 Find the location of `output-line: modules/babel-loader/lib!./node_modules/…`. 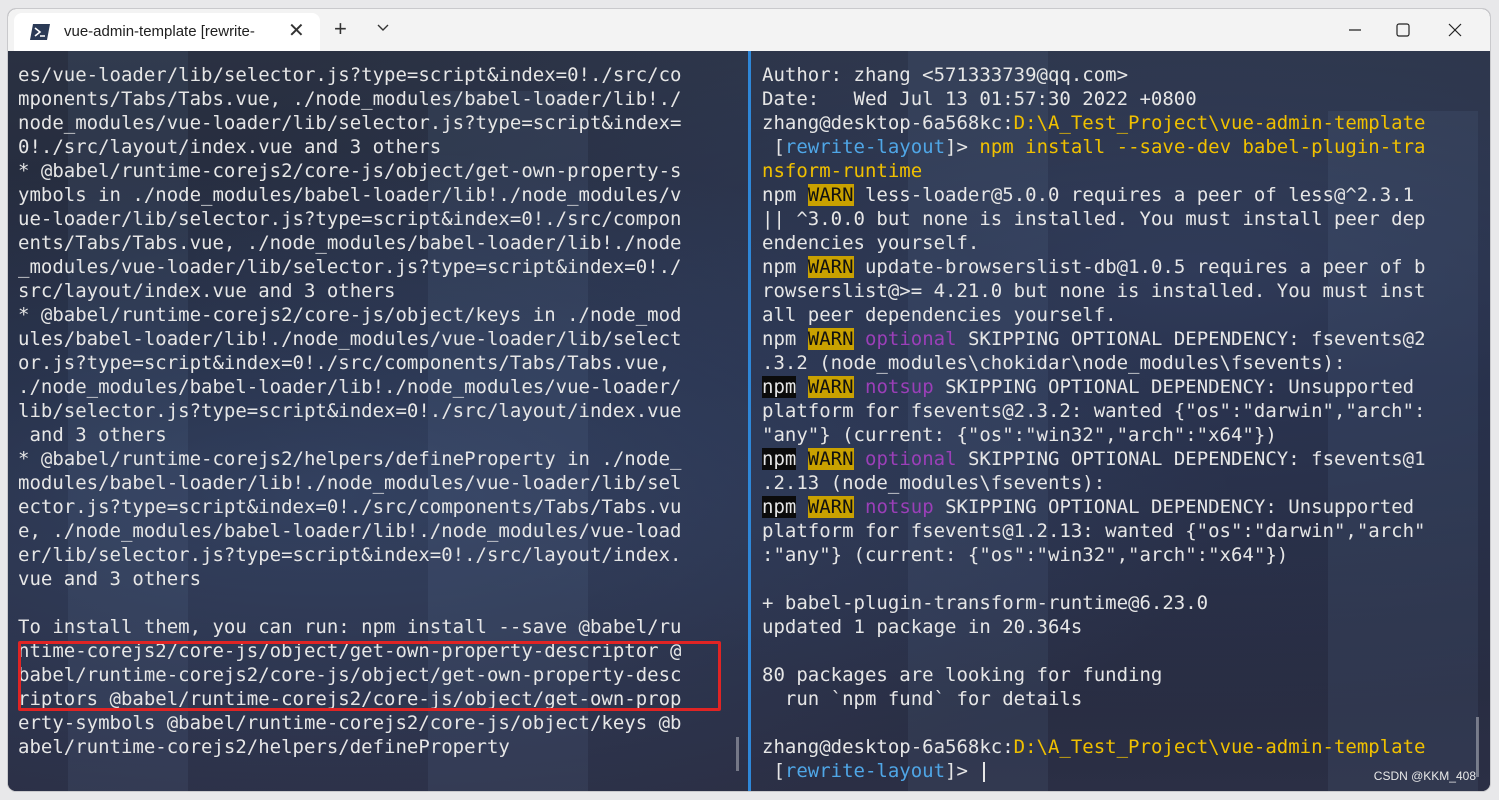

output-line: modules/babel-loader/lib!./node_modules/… is located at coordinates (350, 483).